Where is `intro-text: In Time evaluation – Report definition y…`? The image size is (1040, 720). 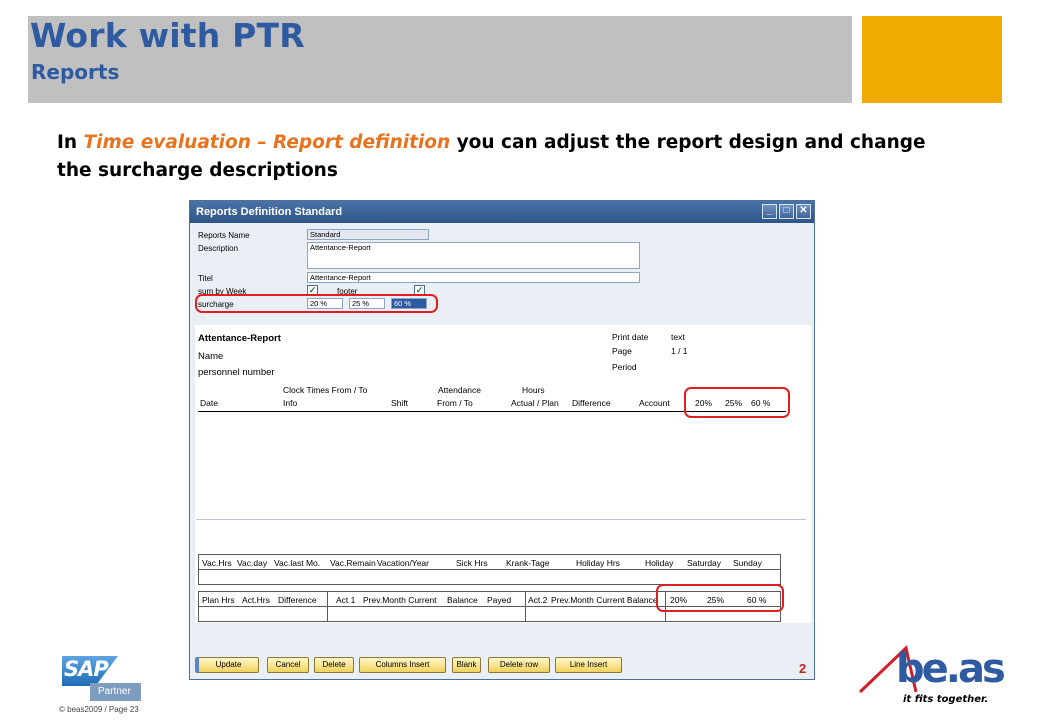 intro-text: In Time evaluation – Report definition y… is located at coordinates (507, 157).